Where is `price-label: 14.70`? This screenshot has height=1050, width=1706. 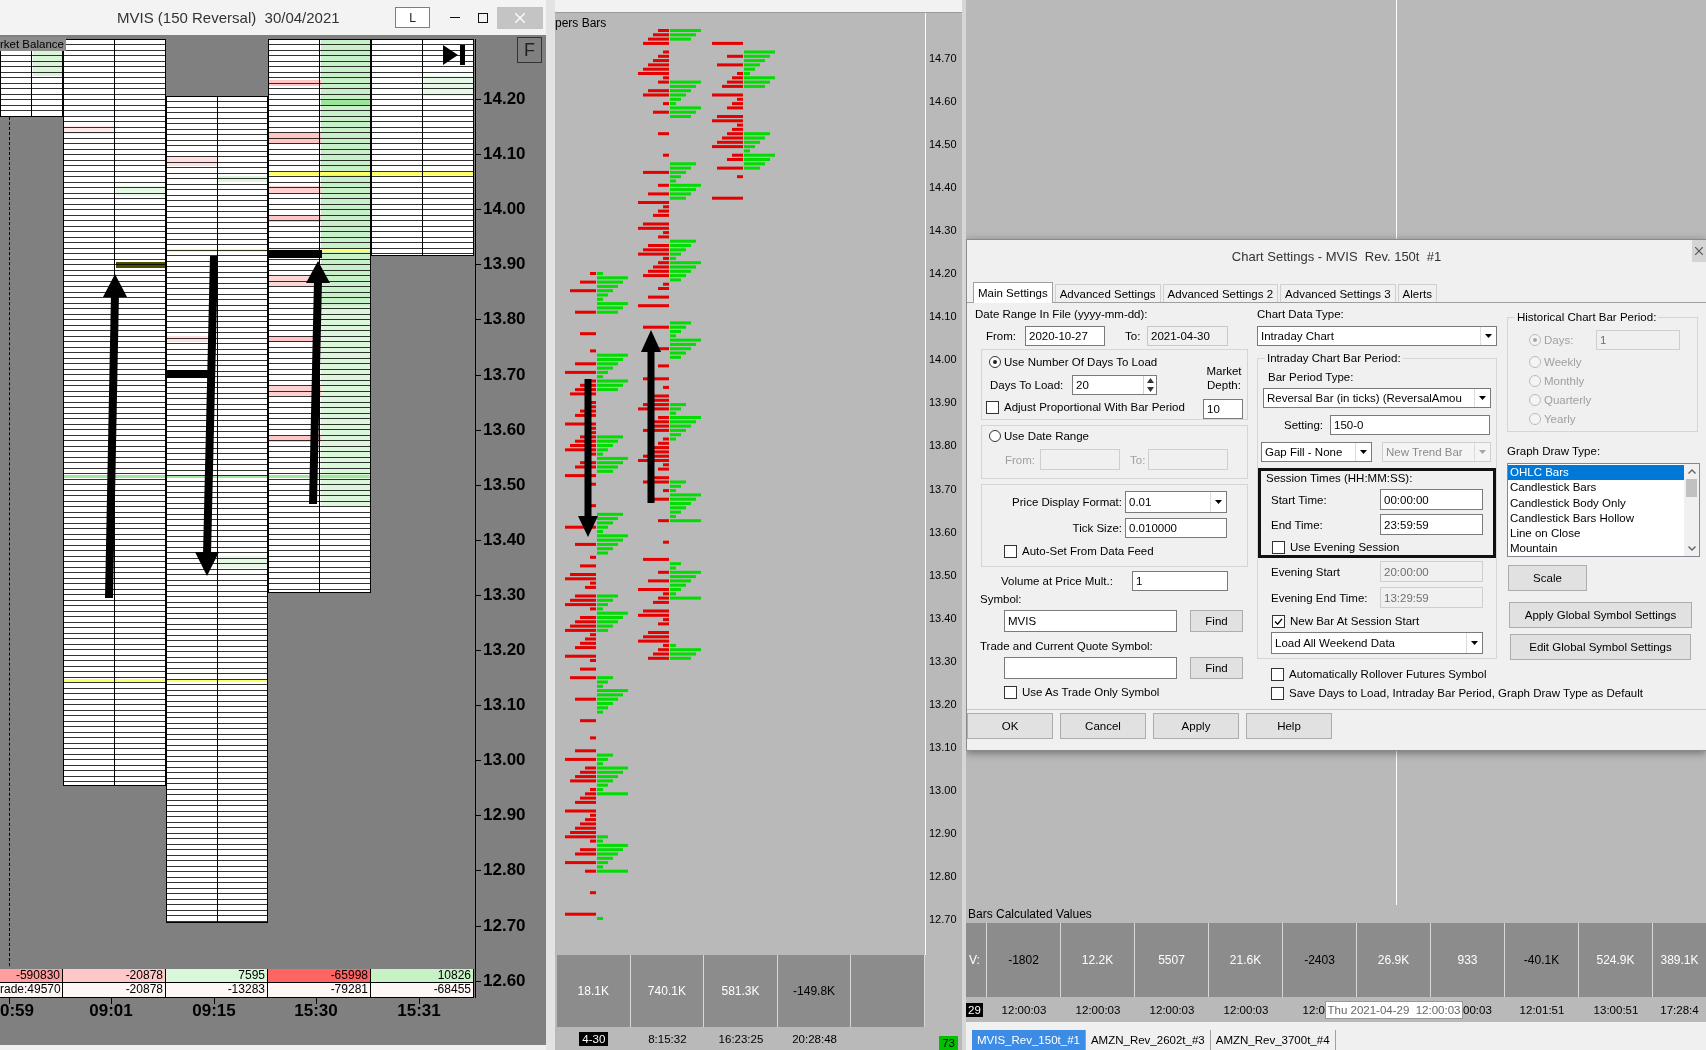 price-label: 14.70 is located at coordinates (943, 58).